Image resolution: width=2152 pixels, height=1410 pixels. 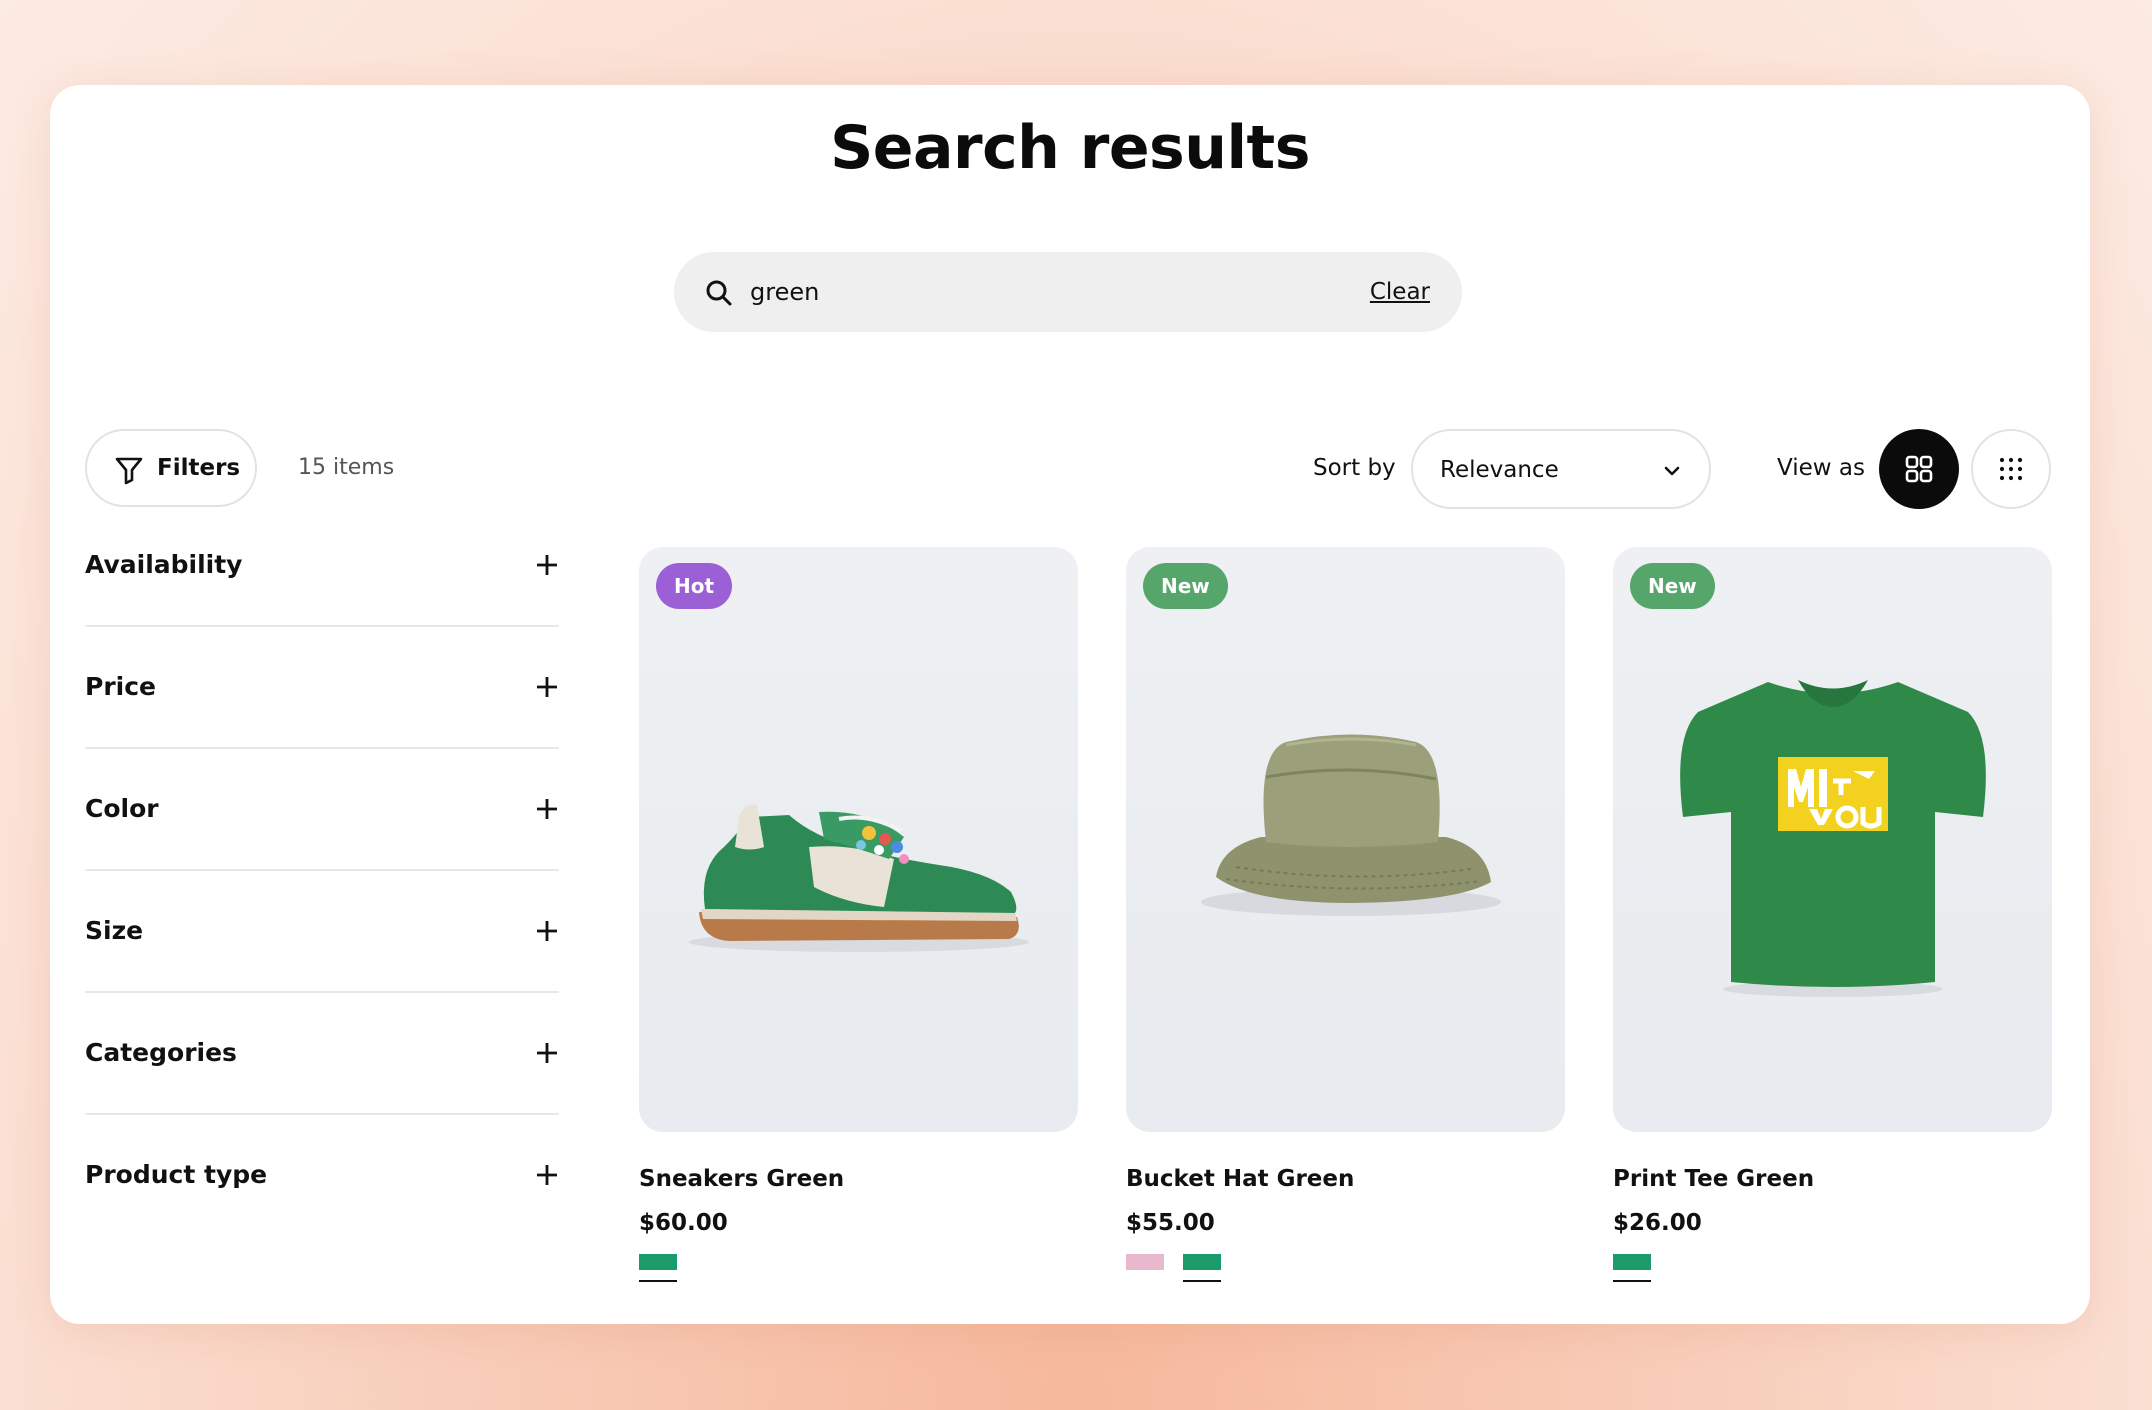 What do you see at coordinates (322, 1054) in the screenshot?
I see `facet-categories: Categories` at bounding box center [322, 1054].